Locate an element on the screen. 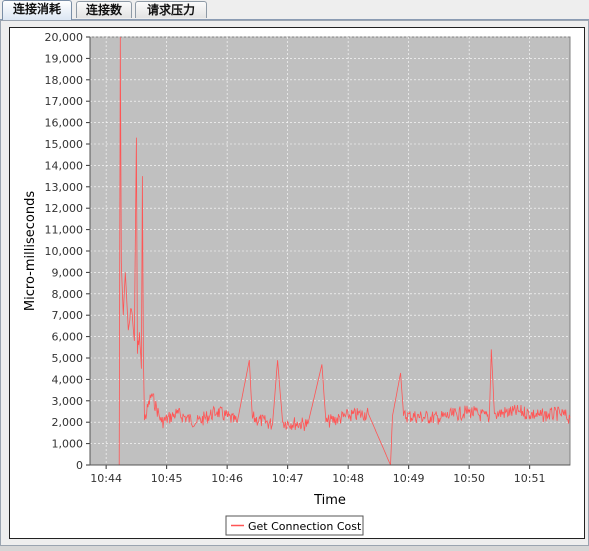  x-tick-label: 10:48 is located at coordinates (348, 478).